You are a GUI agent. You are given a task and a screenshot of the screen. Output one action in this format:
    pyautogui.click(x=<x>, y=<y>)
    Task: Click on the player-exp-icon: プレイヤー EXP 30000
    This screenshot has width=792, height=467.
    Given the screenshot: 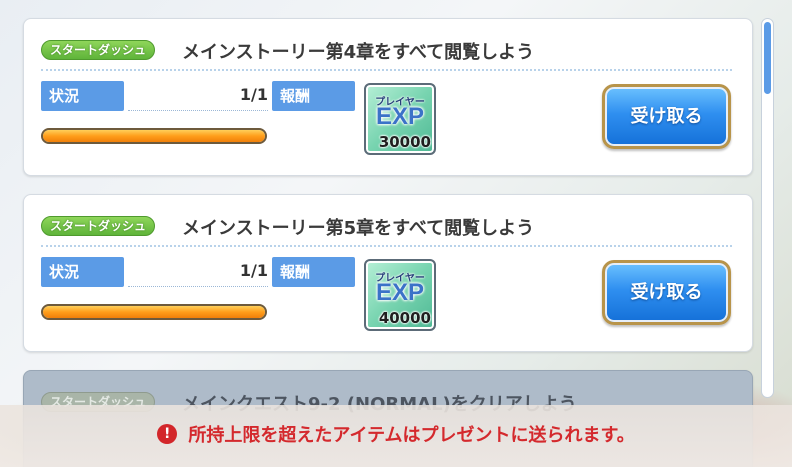 What is the action you would take?
    pyautogui.click(x=400, y=119)
    